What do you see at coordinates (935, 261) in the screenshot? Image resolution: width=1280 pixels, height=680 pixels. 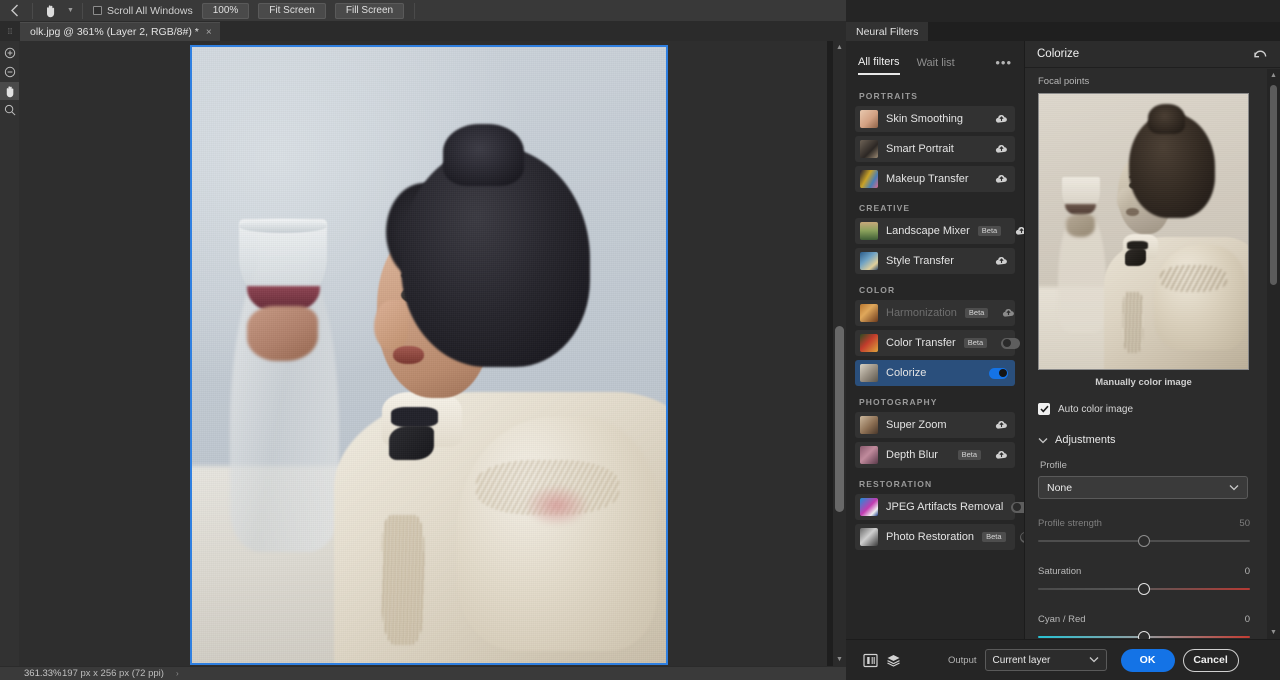 I see `filter-item-style-transfer: Style Transfer` at bounding box center [935, 261].